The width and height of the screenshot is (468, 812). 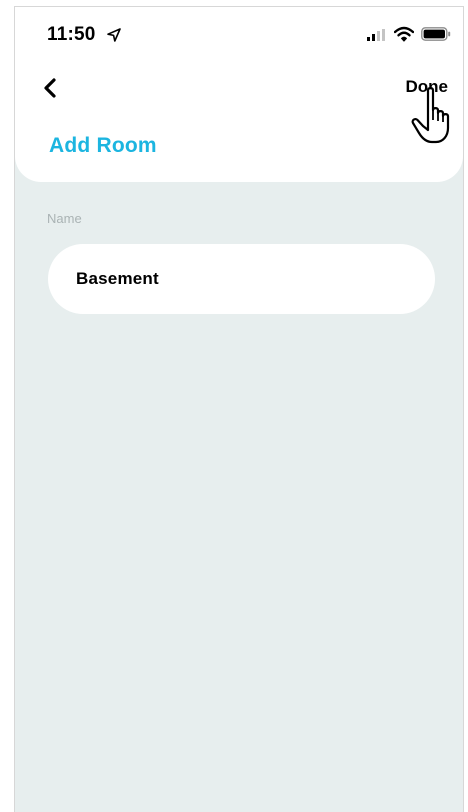 What do you see at coordinates (117, 279) in the screenshot?
I see `room-name-value: Basement` at bounding box center [117, 279].